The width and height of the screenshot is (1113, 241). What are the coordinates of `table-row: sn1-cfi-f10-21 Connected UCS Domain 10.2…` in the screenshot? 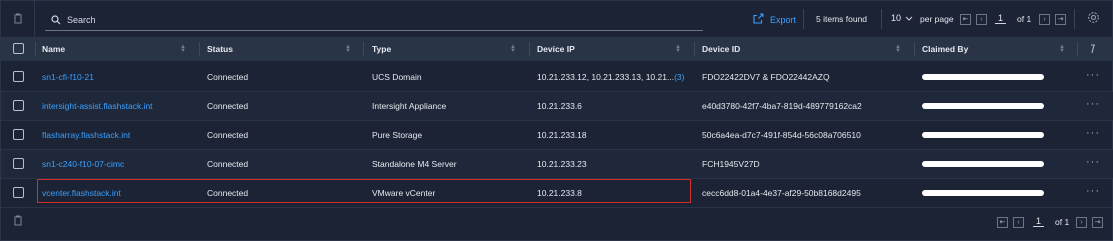 It's located at (557, 77).